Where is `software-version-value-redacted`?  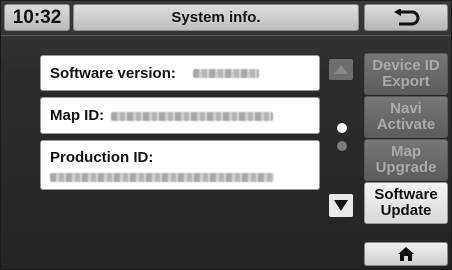 software-version-value-redacted is located at coordinates (226, 73).